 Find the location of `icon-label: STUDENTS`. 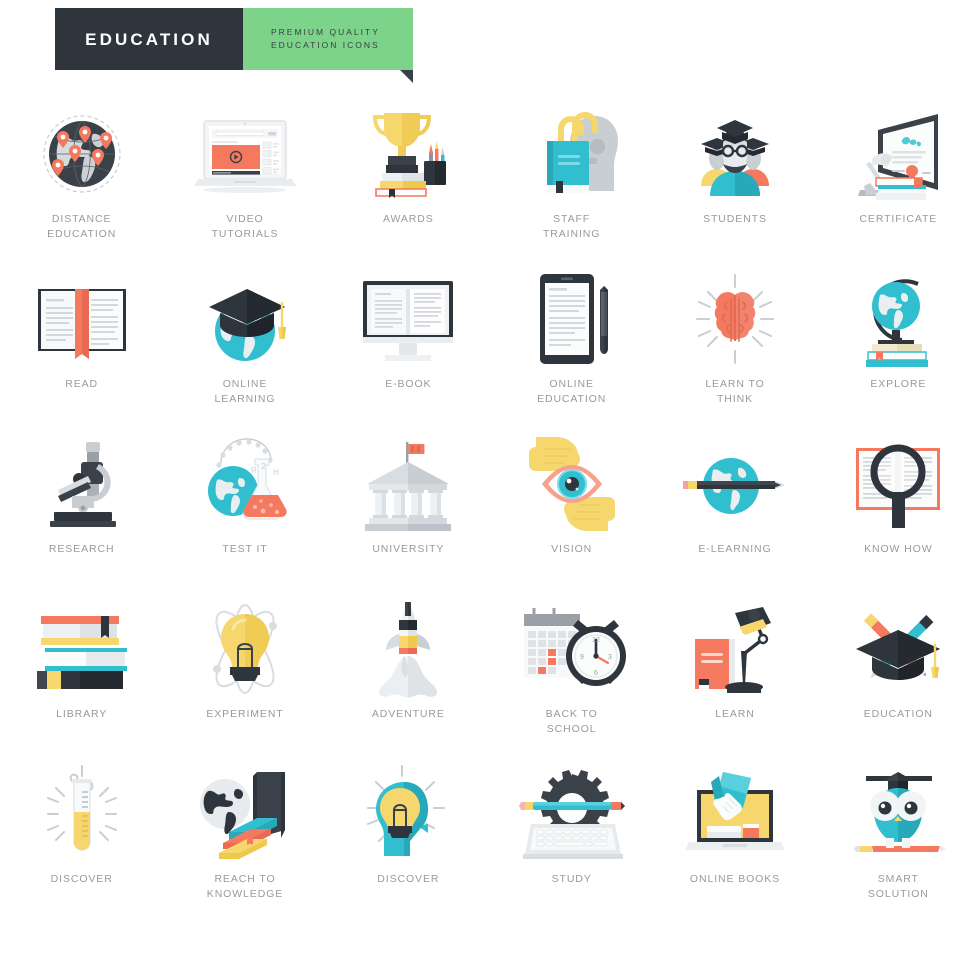

icon-label: STUDENTS is located at coordinates (735, 219).